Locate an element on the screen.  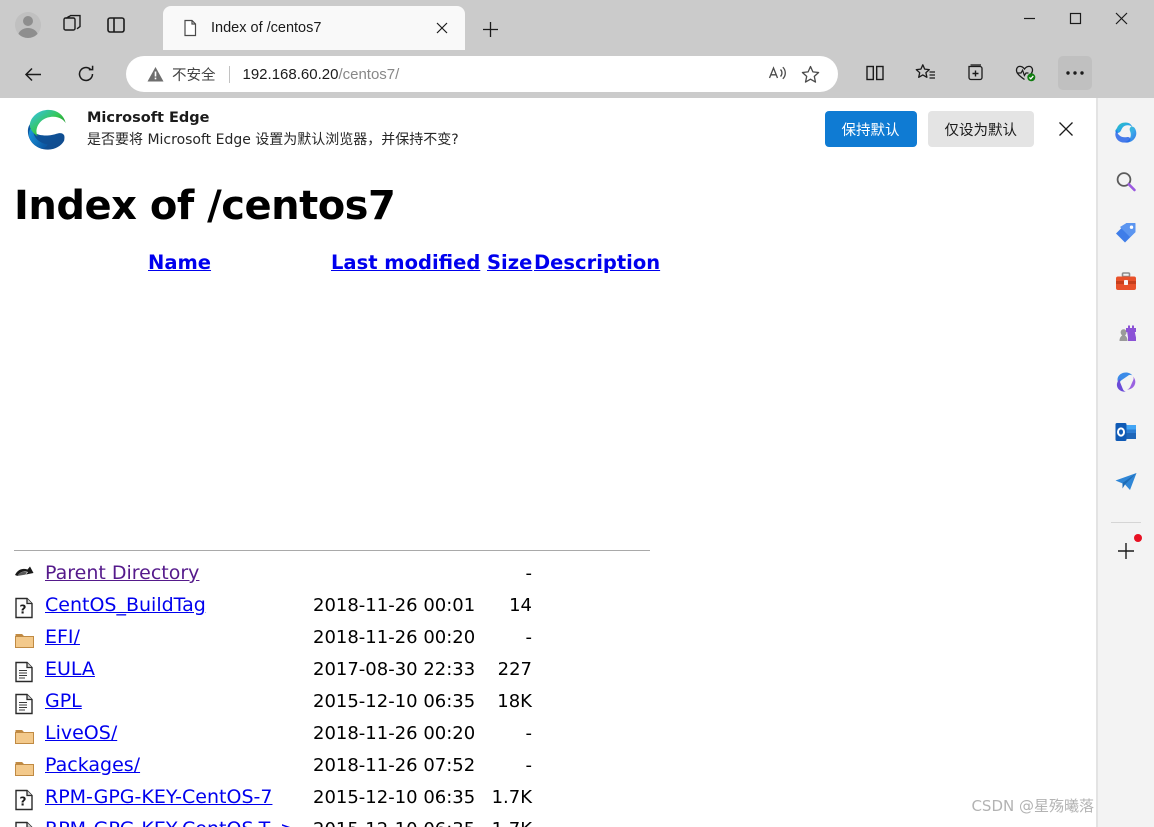
set-default-only-button: 仅设为默认 is located at coordinates (980, 129).